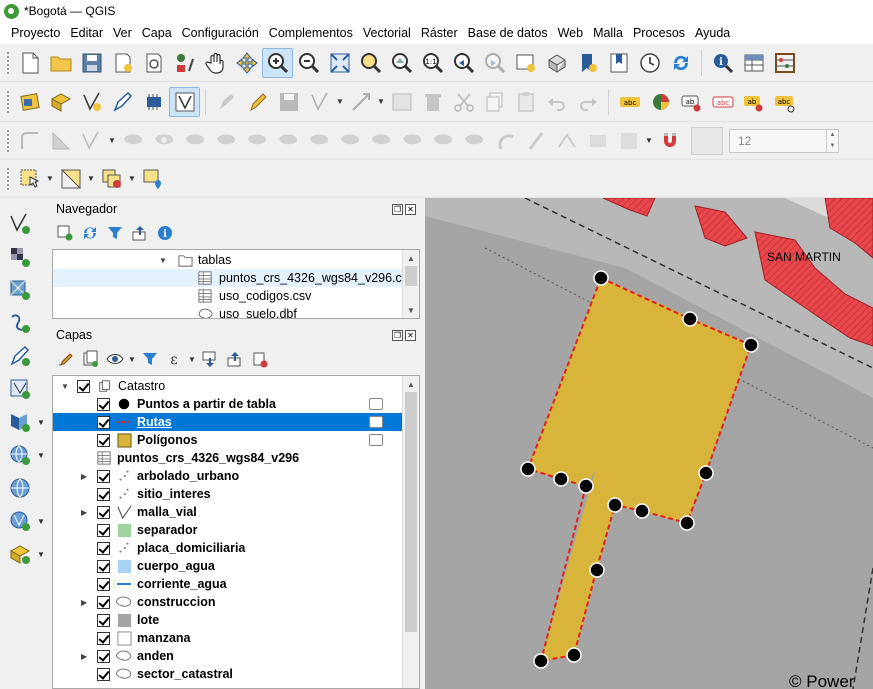 This screenshot has width=873, height=689. What do you see at coordinates (753, 63) in the screenshot?
I see `open-attribute-table-button` at bounding box center [753, 63].